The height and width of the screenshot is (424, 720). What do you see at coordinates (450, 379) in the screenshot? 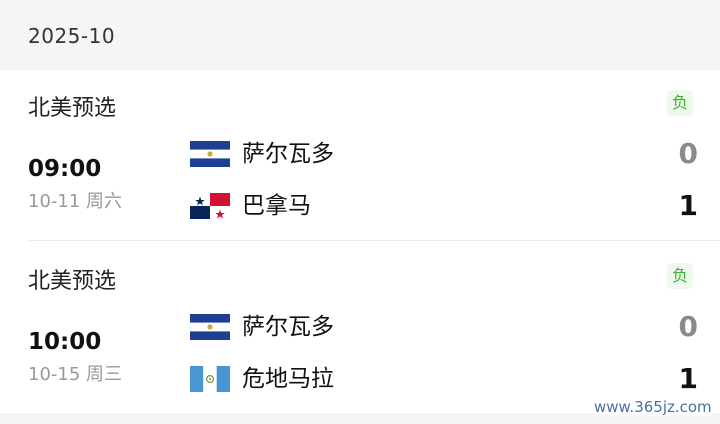
I see `away-team-row: 危地马拉 1` at bounding box center [450, 379].